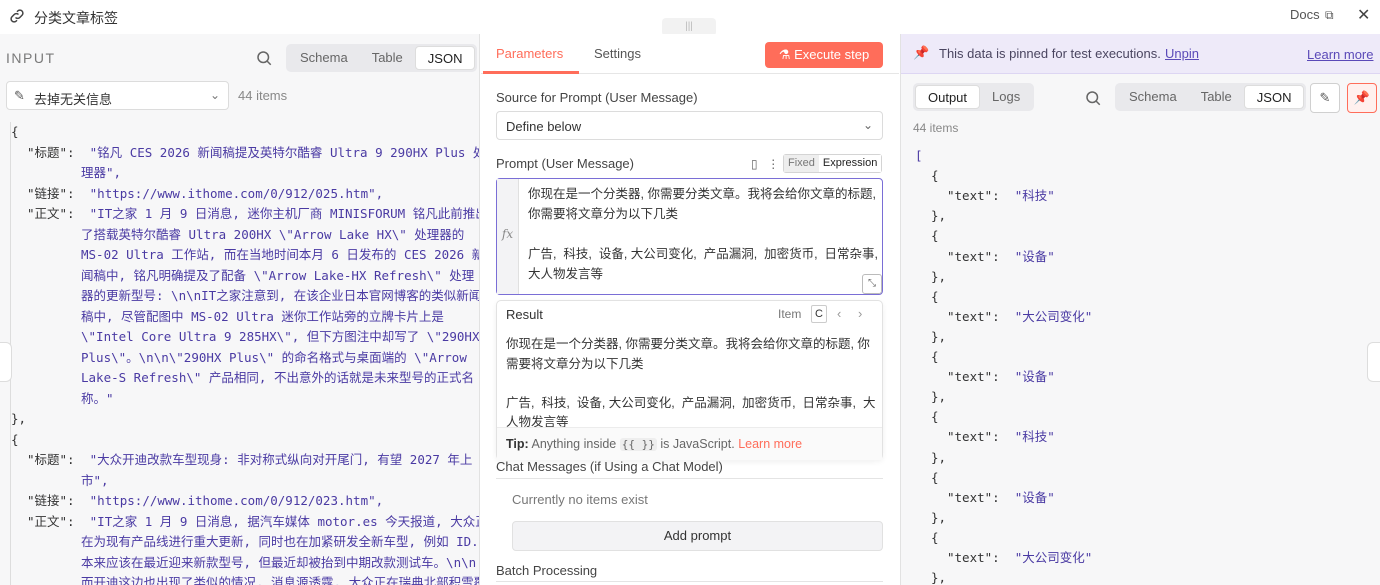 The height and width of the screenshot is (585, 1380). What do you see at coordinates (101, 172) in the screenshot?
I see `json-value: 理器",` at bounding box center [101, 172].